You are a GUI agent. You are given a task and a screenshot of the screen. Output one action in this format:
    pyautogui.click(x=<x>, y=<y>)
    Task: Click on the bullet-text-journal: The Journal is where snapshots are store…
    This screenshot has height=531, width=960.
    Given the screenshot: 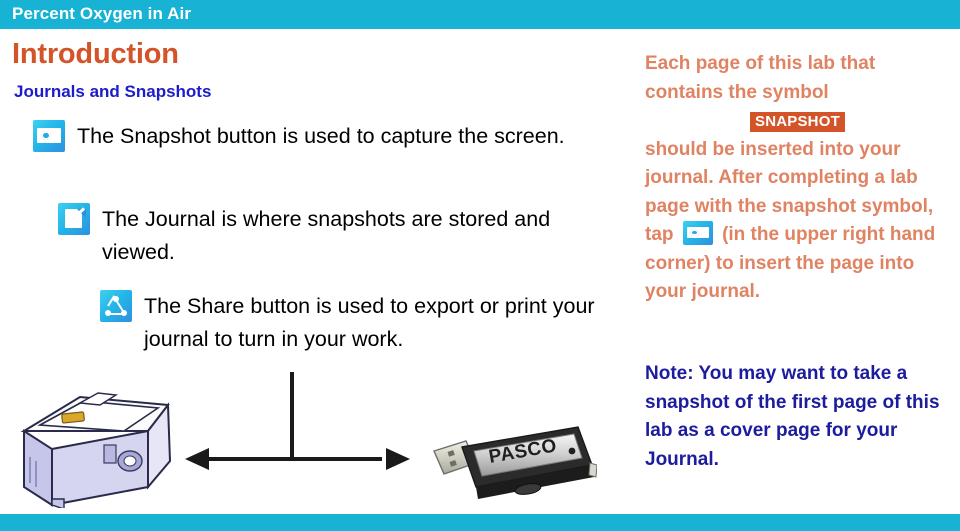 What is the action you would take?
    pyautogui.click(x=326, y=235)
    